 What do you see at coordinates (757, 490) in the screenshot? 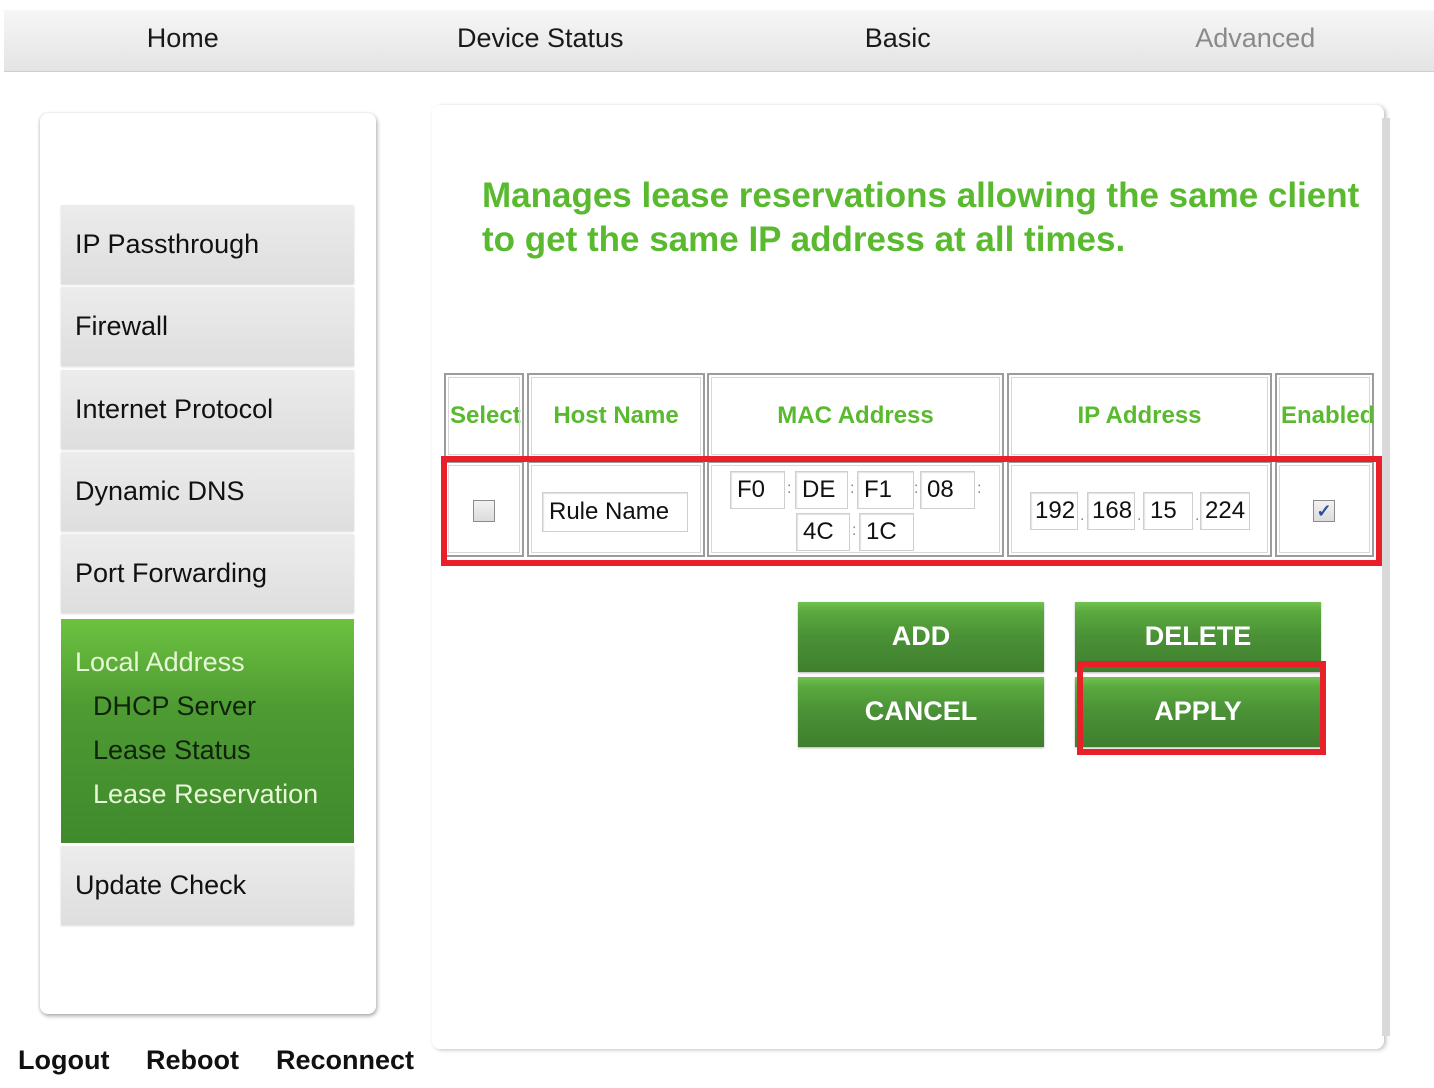
I see `mac-octet-1-input: F0` at bounding box center [757, 490].